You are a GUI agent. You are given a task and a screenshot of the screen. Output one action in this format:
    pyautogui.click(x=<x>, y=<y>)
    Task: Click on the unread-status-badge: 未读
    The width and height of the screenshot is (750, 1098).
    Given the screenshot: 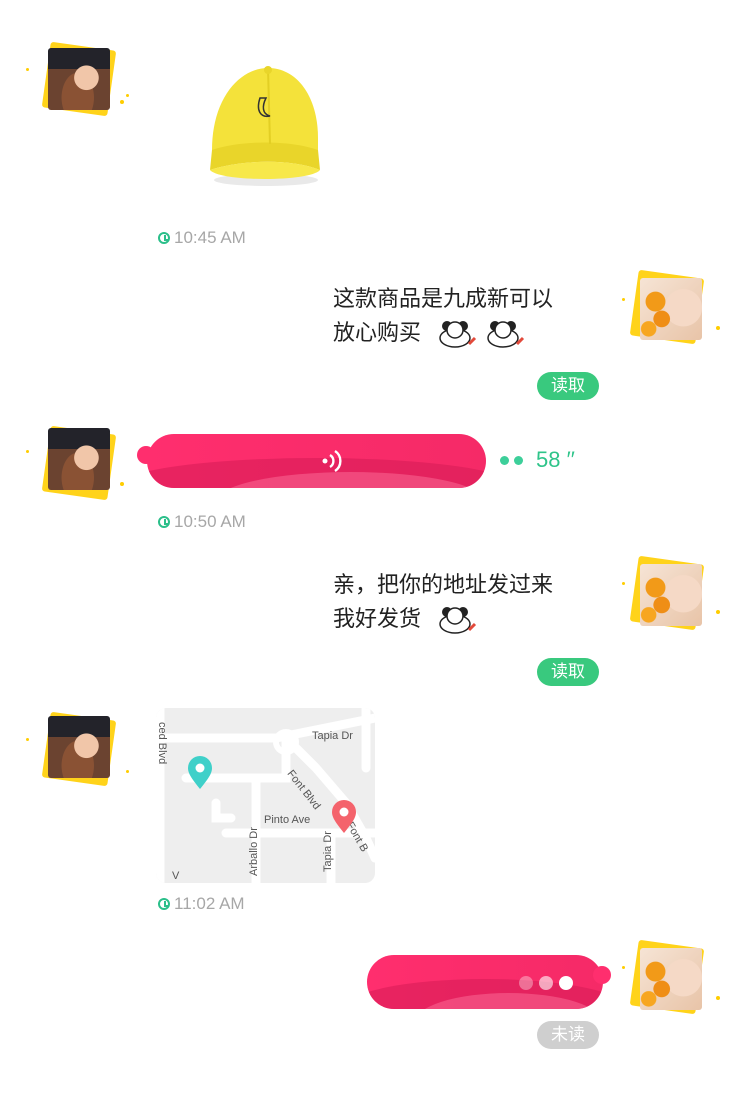 What is the action you would take?
    pyautogui.click(x=568, y=1035)
    